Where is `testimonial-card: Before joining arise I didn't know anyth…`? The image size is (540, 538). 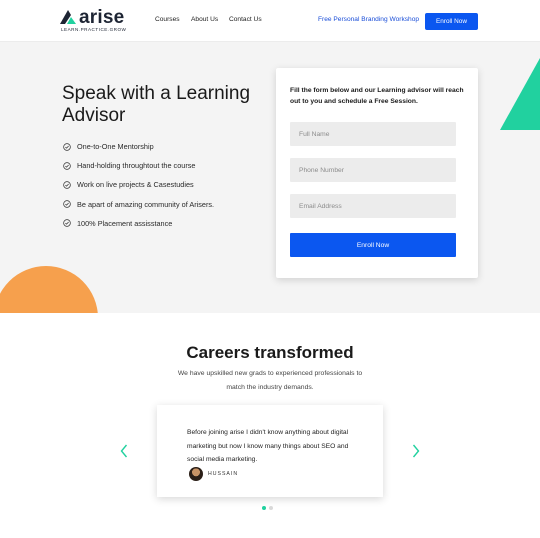 testimonial-card: Before joining arise I didn't know anyth… is located at coordinates (270, 451).